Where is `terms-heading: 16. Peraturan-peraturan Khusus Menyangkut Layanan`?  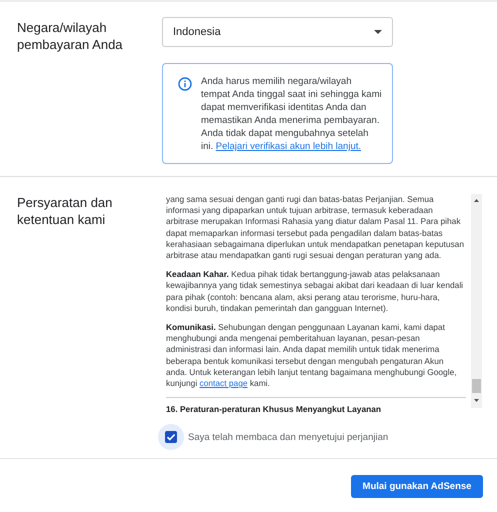
terms-heading: 16. Peraturan-peraturan Khusus Menyangkut Layanan is located at coordinates (274, 410).